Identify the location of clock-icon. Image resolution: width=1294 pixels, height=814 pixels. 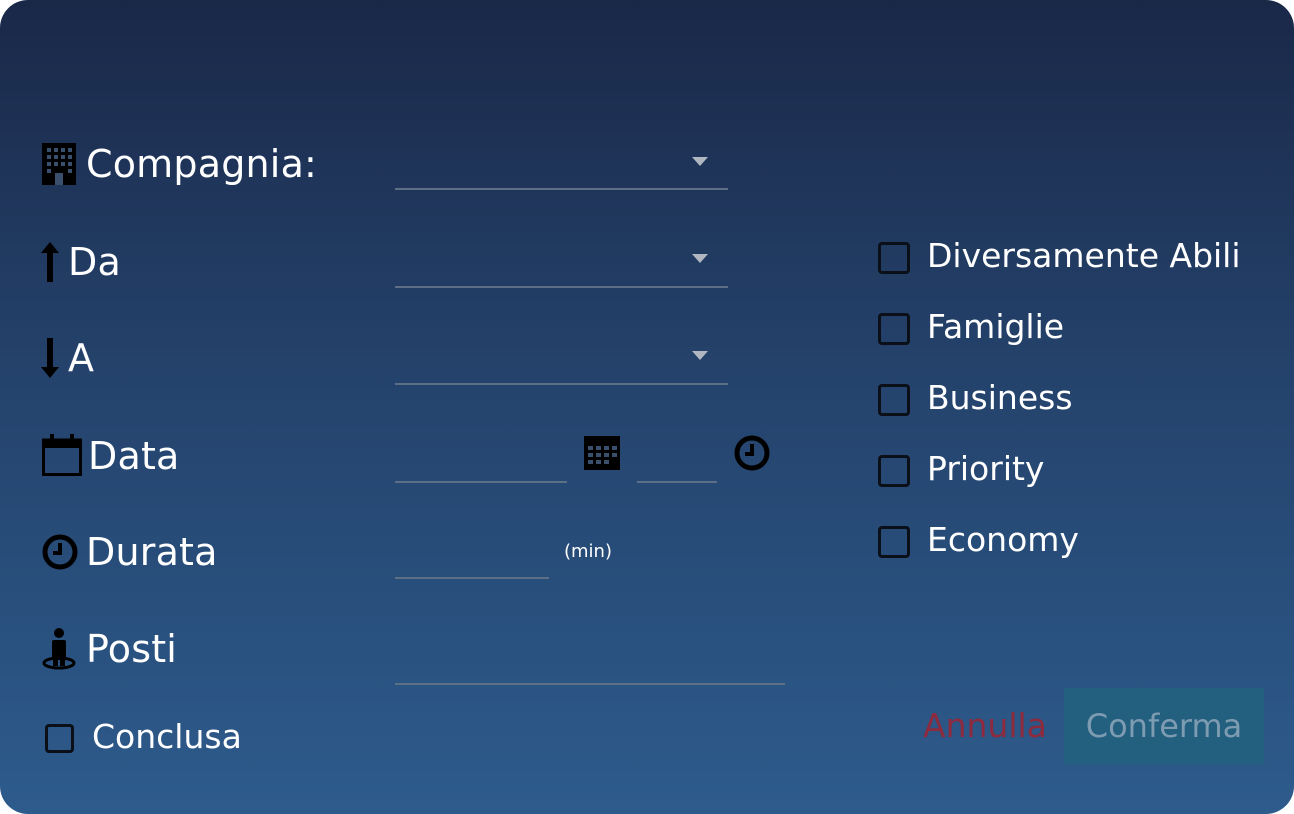
(60, 552).